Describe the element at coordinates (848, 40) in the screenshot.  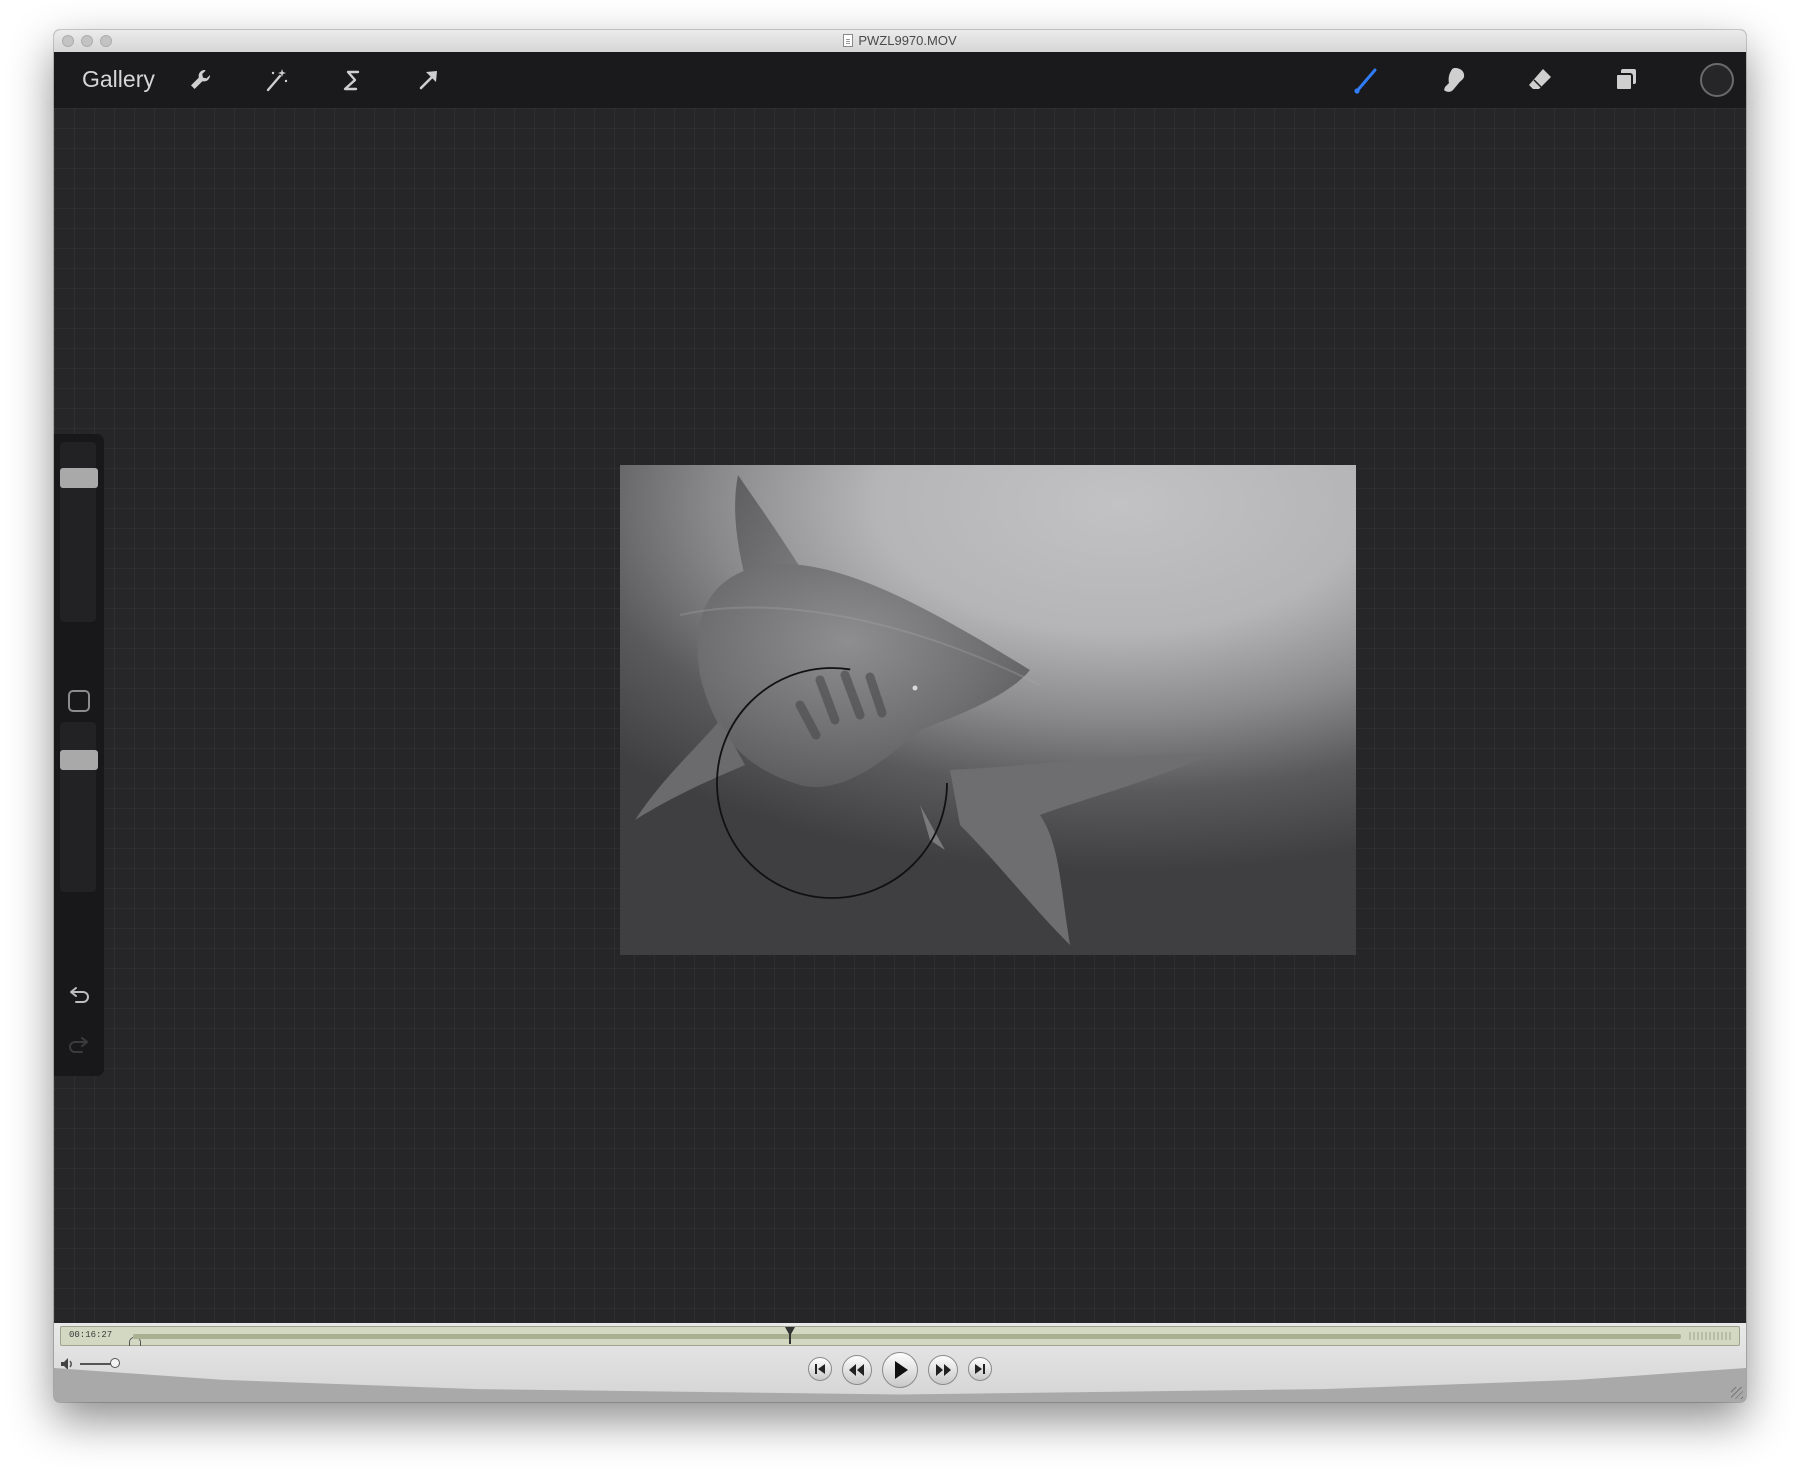
I see `document-icon` at that location.